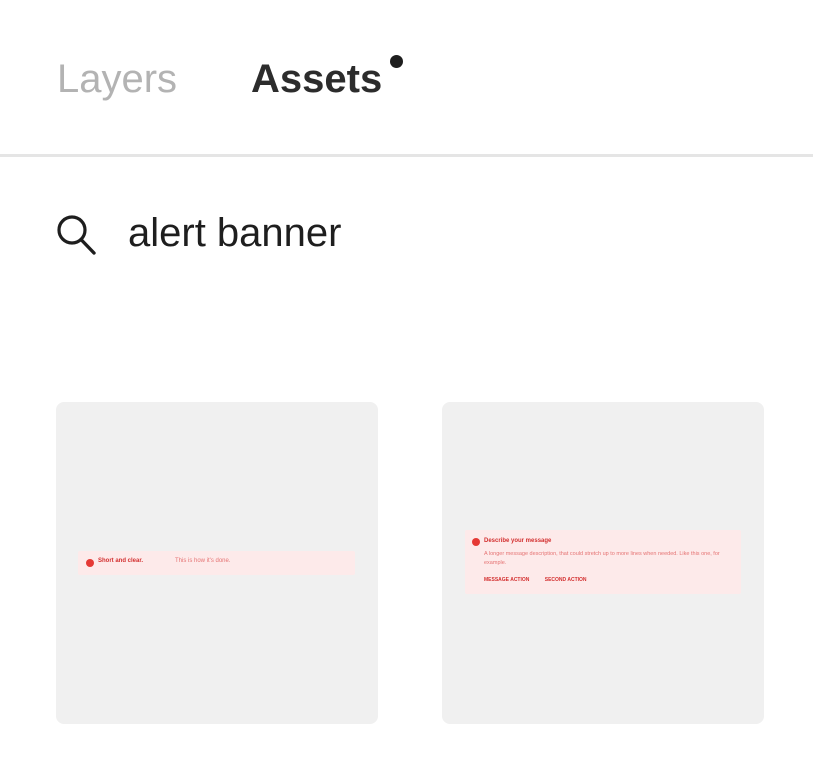 Image resolution: width=813 pixels, height=762 pixels. I want to click on asset-search-bar, so click(406, 231).